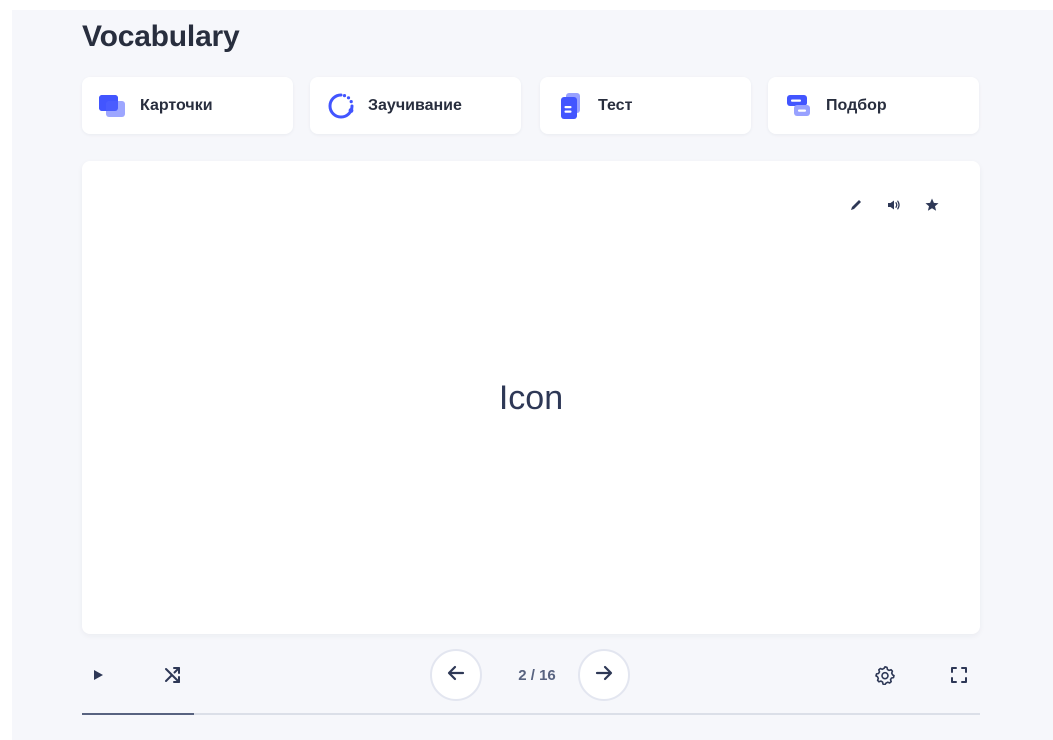 This screenshot has width=1053, height=740. I want to click on arrow-right-icon, so click(604, 675).